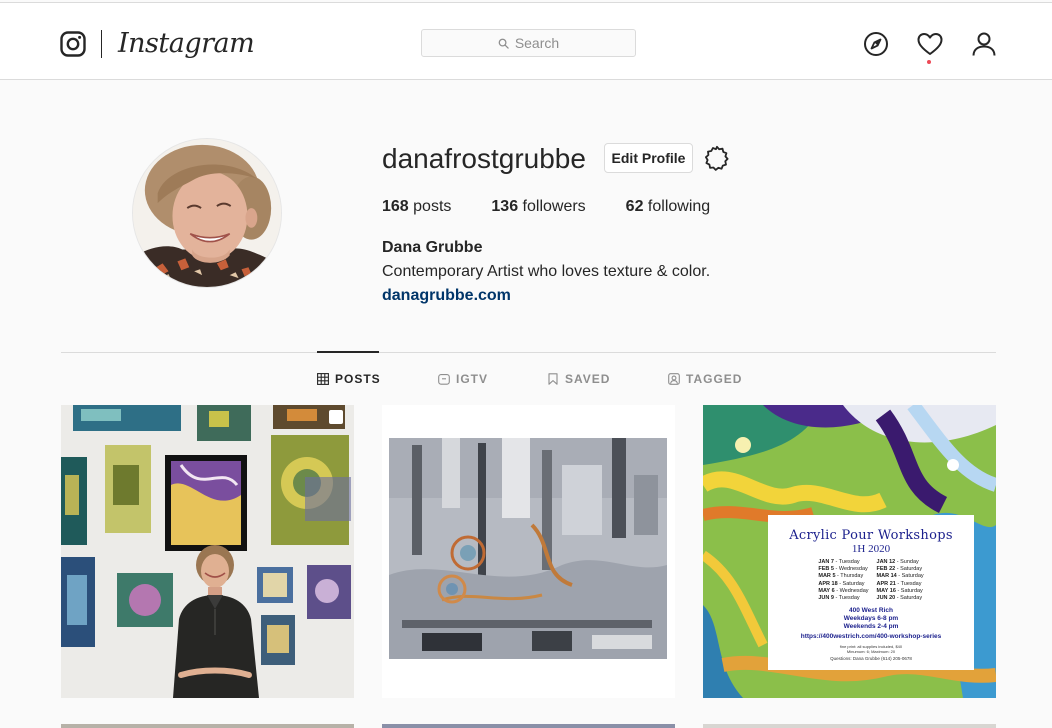 This screenshot has height=728, width=1052. I want to click on activity-heart-icon, so click(930, 44).